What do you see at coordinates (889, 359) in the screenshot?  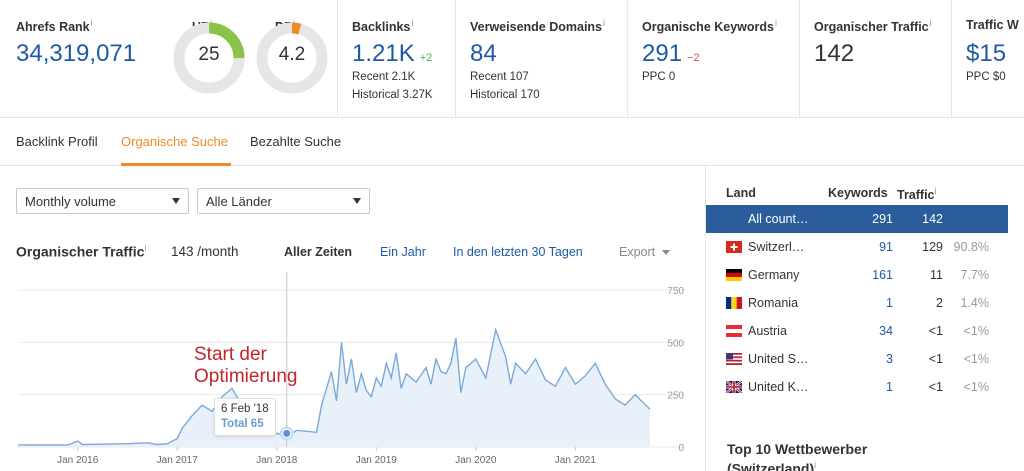 I see `country-keywords: 3` at bounding box center [889, 359].